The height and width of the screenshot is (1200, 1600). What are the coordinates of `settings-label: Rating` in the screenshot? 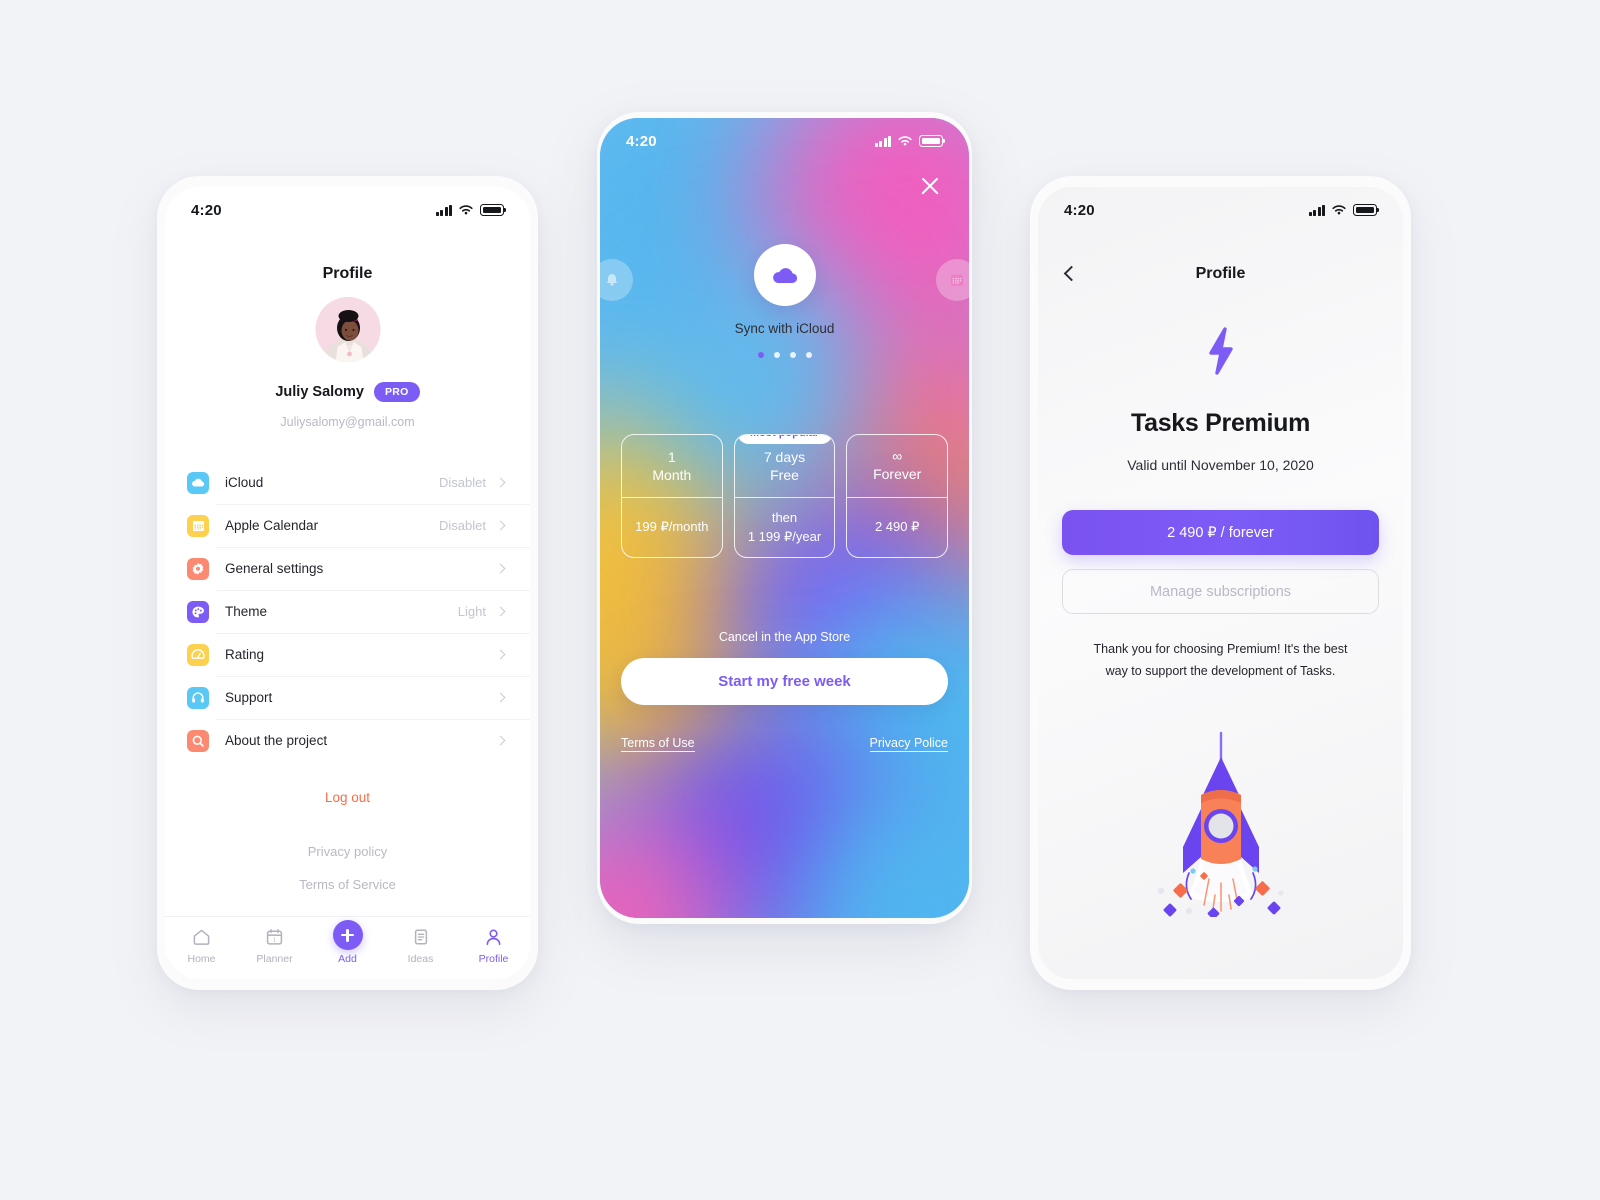 It's located at (245, 654).